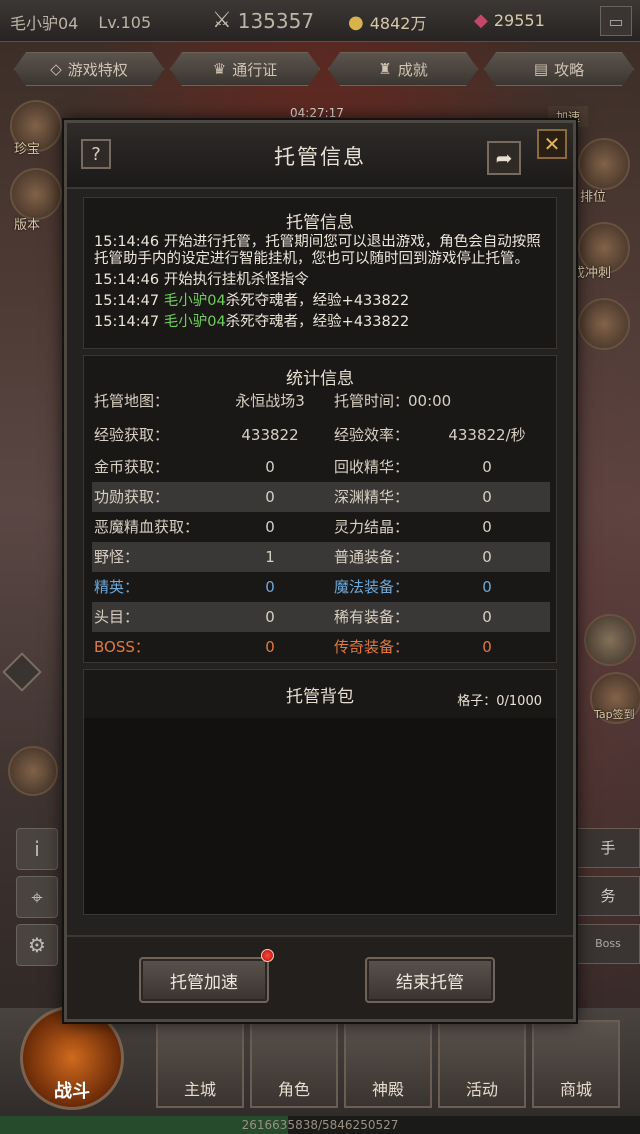 Image resolution: width=640 pixels, height=1134 pixels. Describe the element at coordinates (481, 20) in the screenshot. I see `gem-icon: ◆` at that location.